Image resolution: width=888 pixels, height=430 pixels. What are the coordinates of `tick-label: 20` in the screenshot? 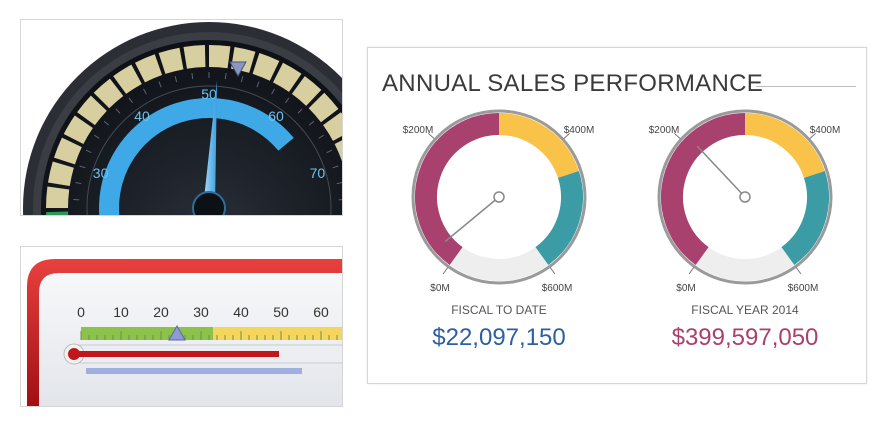 It's located at (161, 312).